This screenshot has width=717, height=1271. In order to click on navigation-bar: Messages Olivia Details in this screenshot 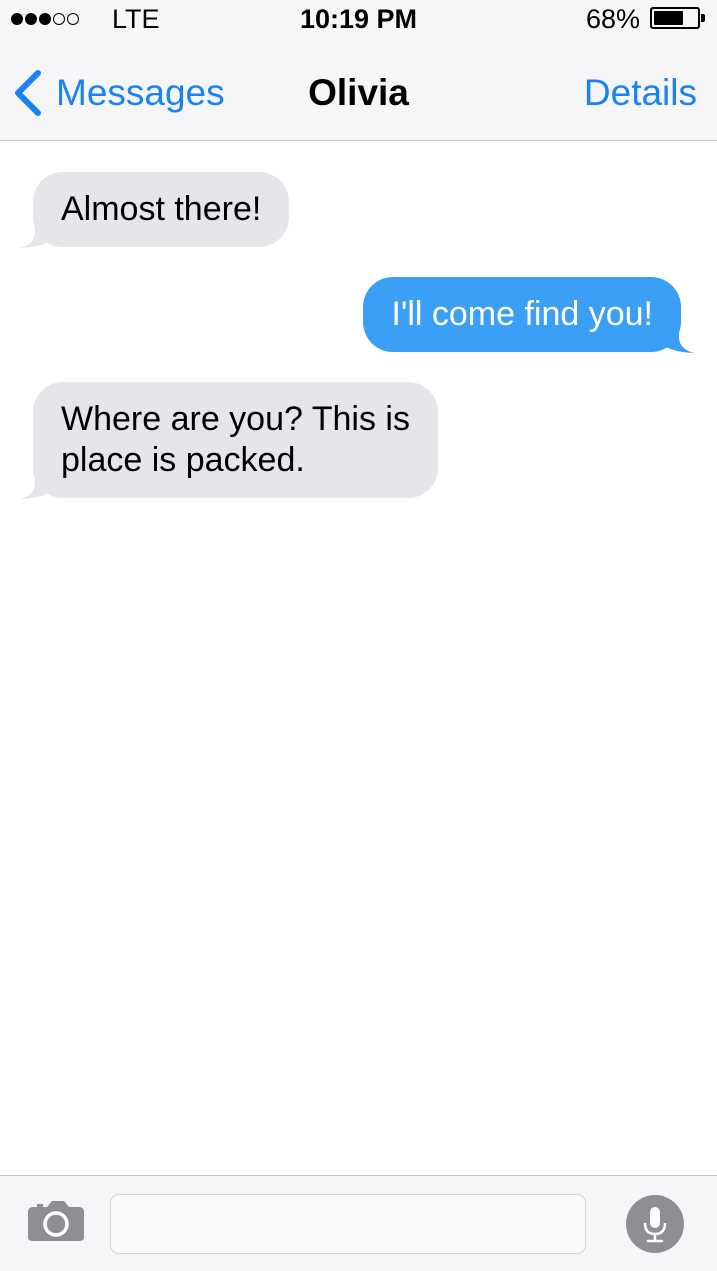, I will do `click(358, 92)`.